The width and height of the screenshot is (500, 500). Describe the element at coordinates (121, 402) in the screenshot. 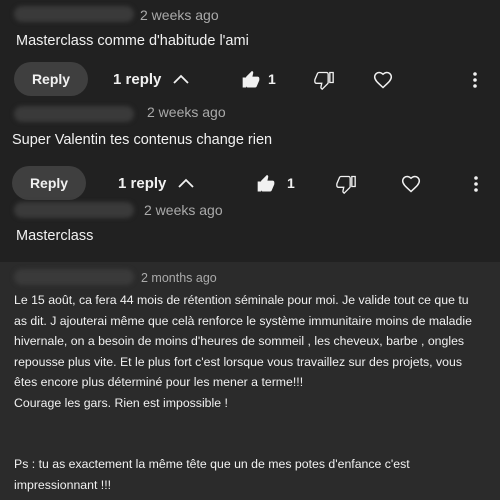

I see `comment-line: Courage les gars. Rien est impossible !` at that location.